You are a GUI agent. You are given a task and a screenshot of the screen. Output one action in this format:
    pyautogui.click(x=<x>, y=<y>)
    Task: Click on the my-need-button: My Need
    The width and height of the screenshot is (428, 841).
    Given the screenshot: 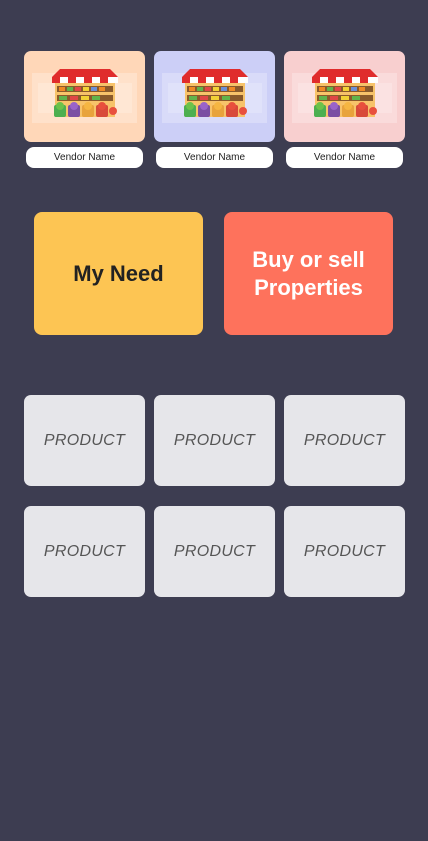 What is the action you would take?
    pyautogui.click(x=118, y=273)
    